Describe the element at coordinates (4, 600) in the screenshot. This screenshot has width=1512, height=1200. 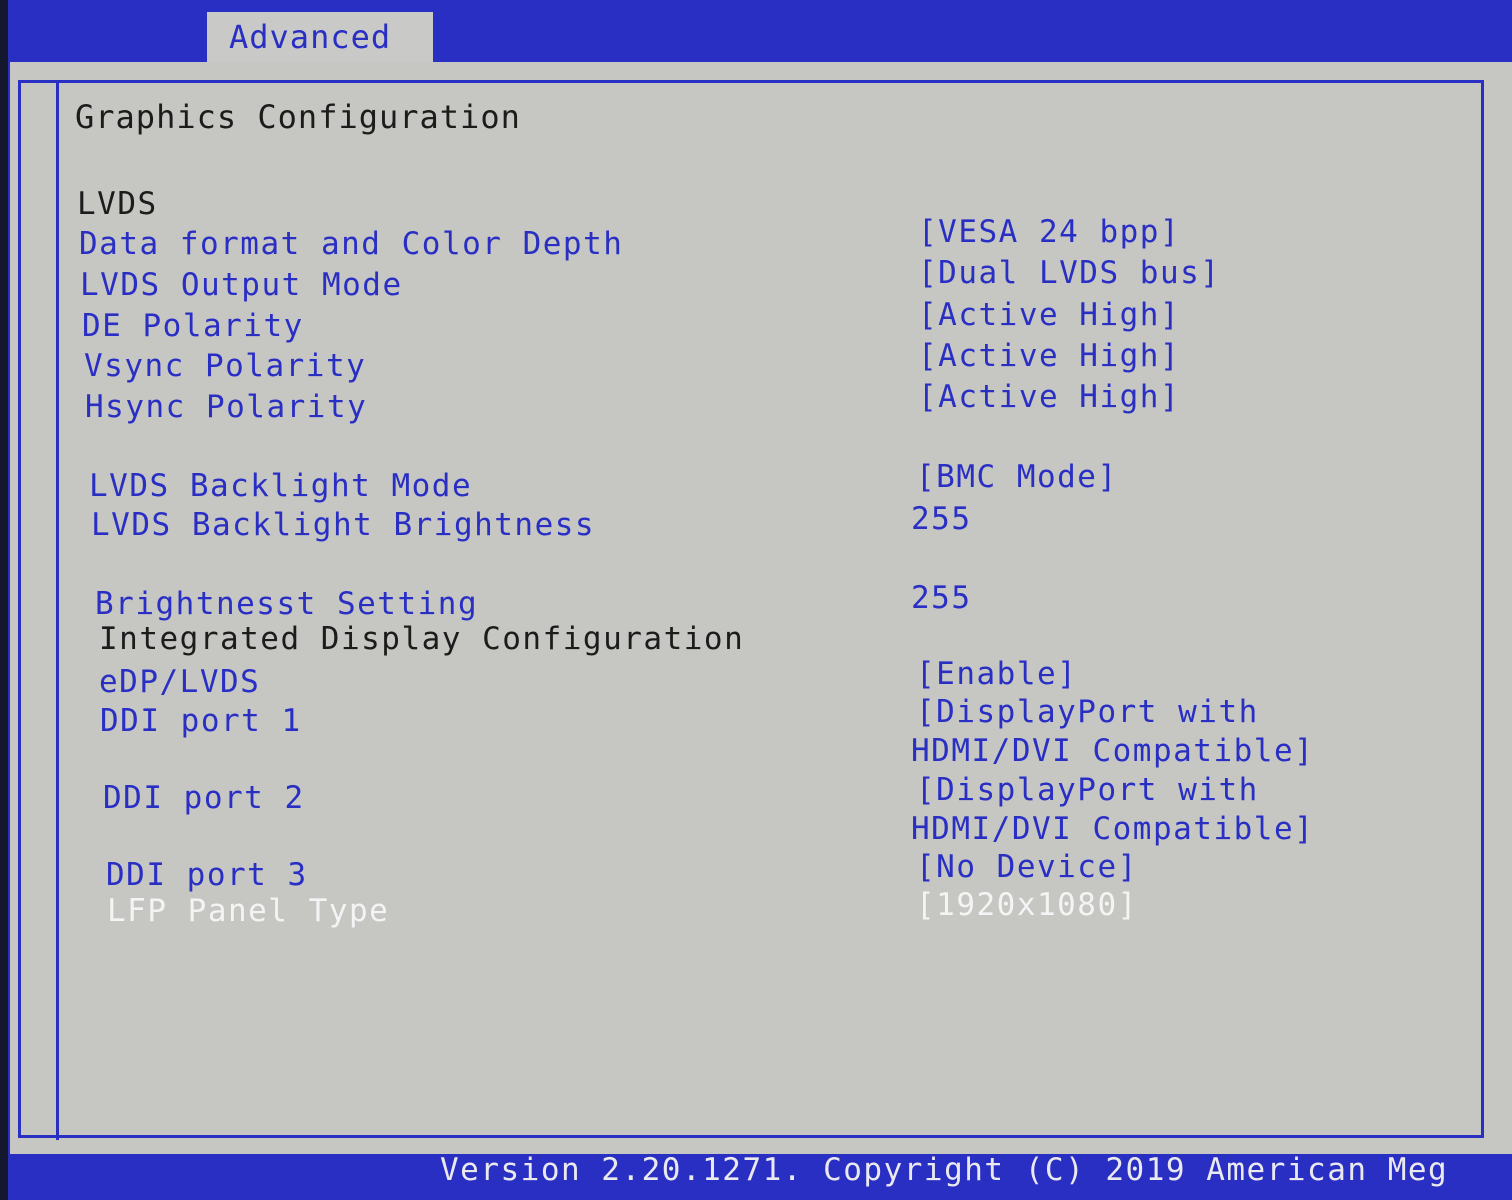
I see `monitor-bezel` at that location.